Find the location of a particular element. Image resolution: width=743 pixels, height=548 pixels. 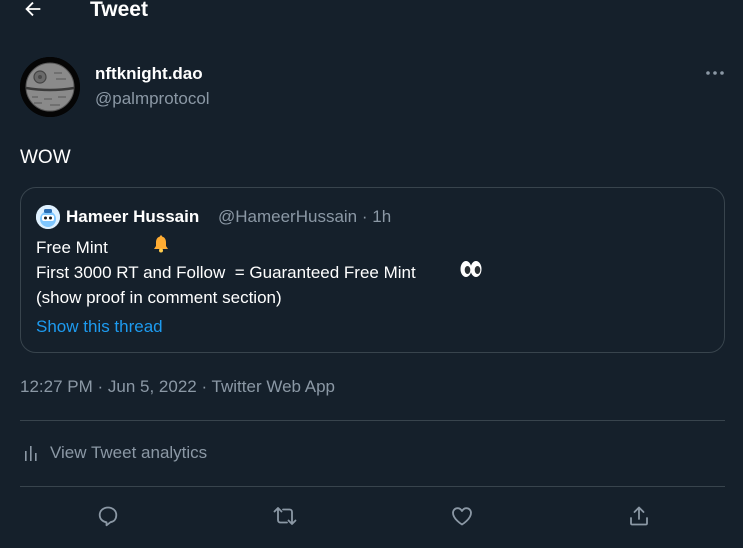

share-button is located at coordinates (639, 516).